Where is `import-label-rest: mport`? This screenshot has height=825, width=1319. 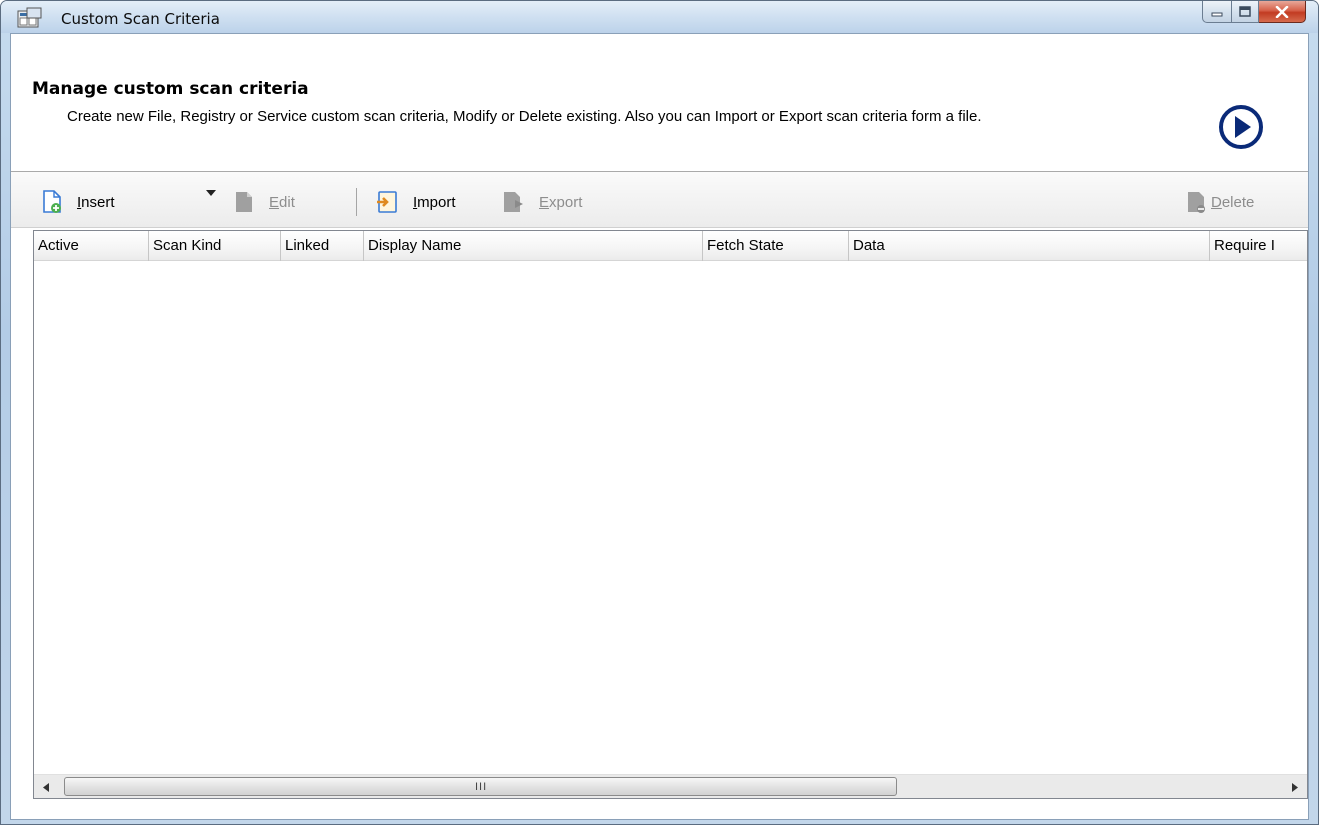
import-label-rest: mport is located at coordinates (436, 202).